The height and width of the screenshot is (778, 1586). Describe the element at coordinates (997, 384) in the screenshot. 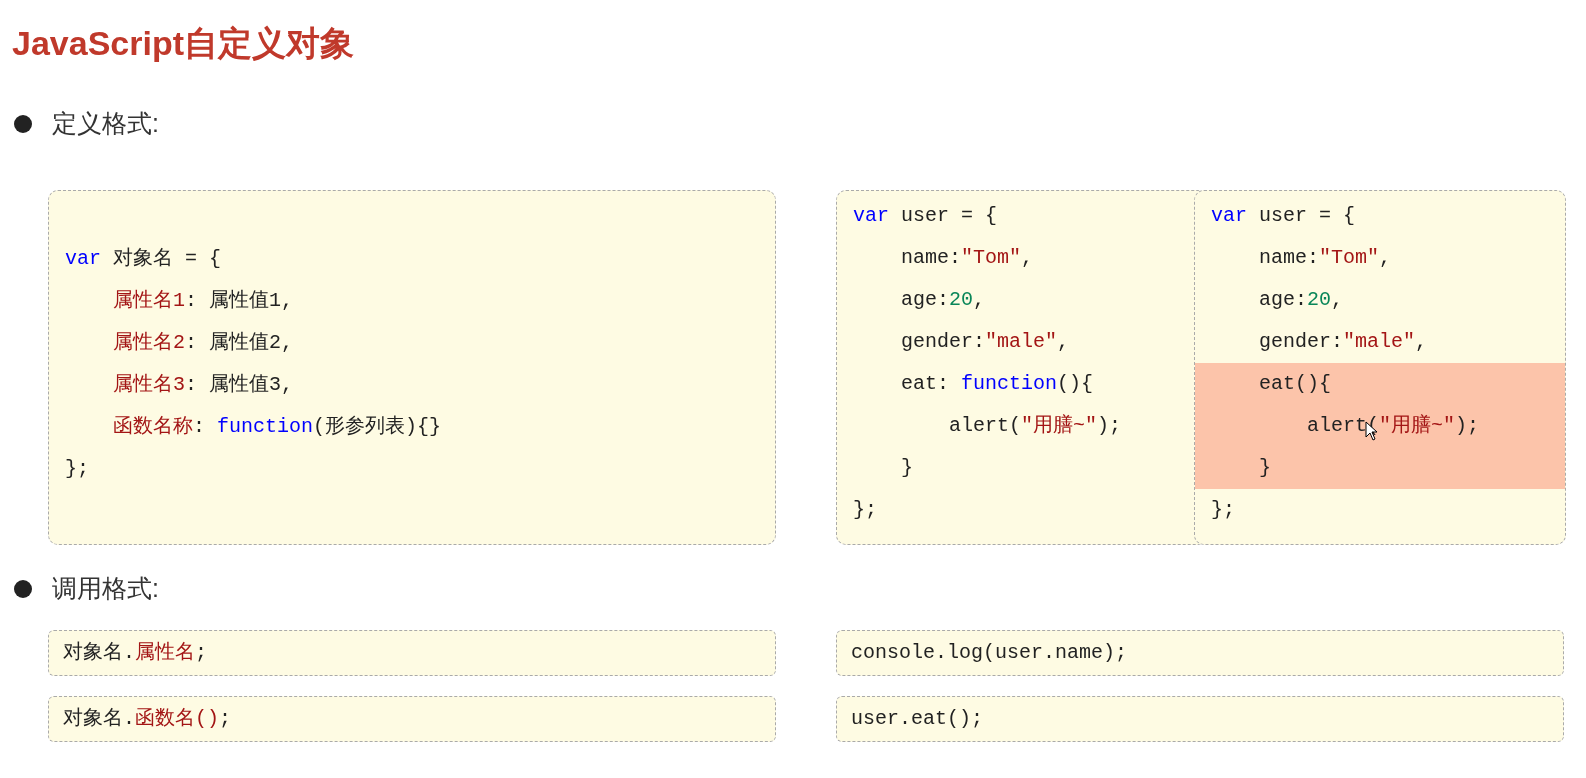

I see `code-line: eat: function(){` at that location.